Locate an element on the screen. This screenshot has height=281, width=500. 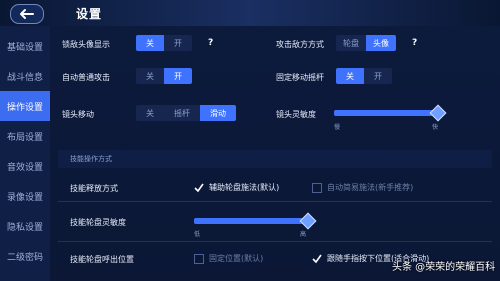
cast-mode-option-auto: 自动简易施法(新手推荐) is located at coordinates (362, 187).